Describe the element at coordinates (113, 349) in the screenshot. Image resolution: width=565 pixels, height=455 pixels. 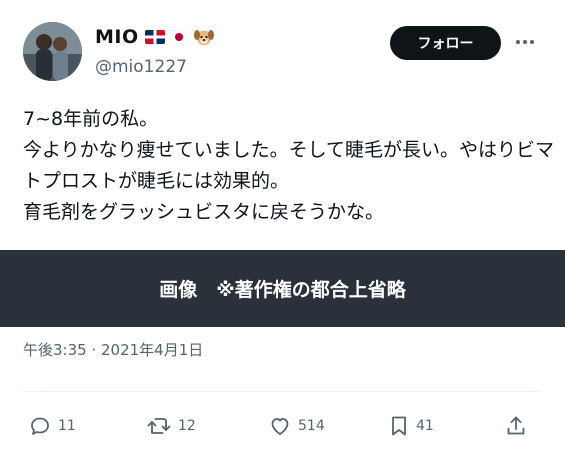
I see `tweet-timestamp: 午後3:35 · 2021年4月1日` at that location.